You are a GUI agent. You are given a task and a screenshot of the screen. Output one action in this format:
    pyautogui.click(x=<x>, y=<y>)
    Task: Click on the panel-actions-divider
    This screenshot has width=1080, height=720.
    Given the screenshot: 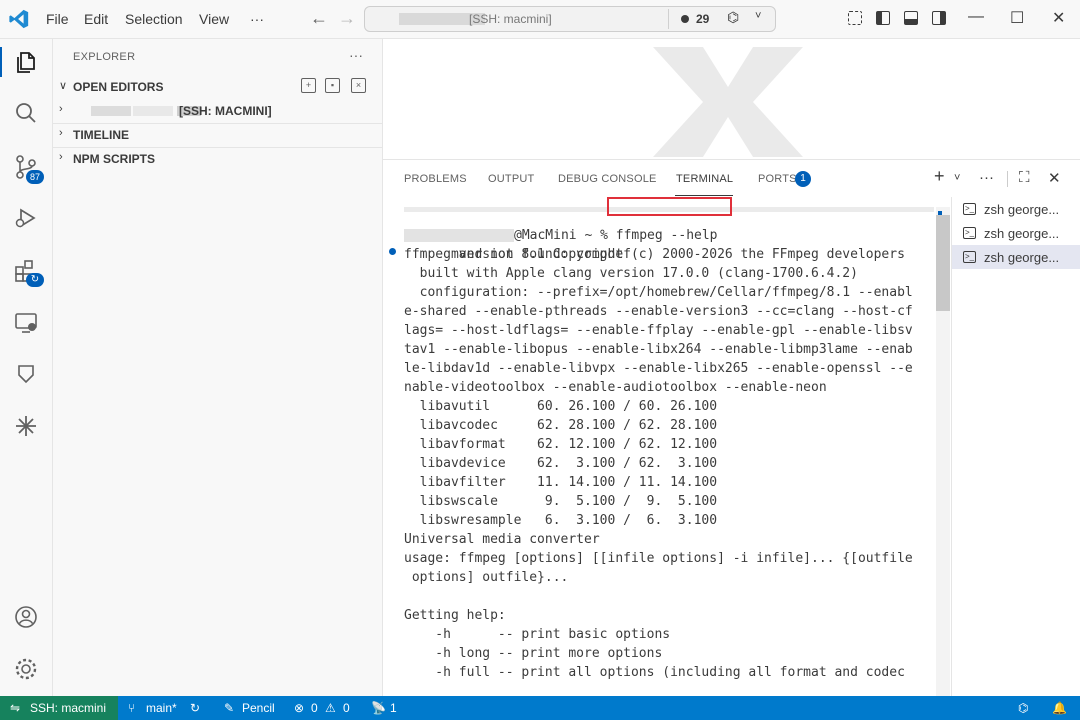 What is the action you would take?
    pyautogui.click(x=1007, y=179)
    